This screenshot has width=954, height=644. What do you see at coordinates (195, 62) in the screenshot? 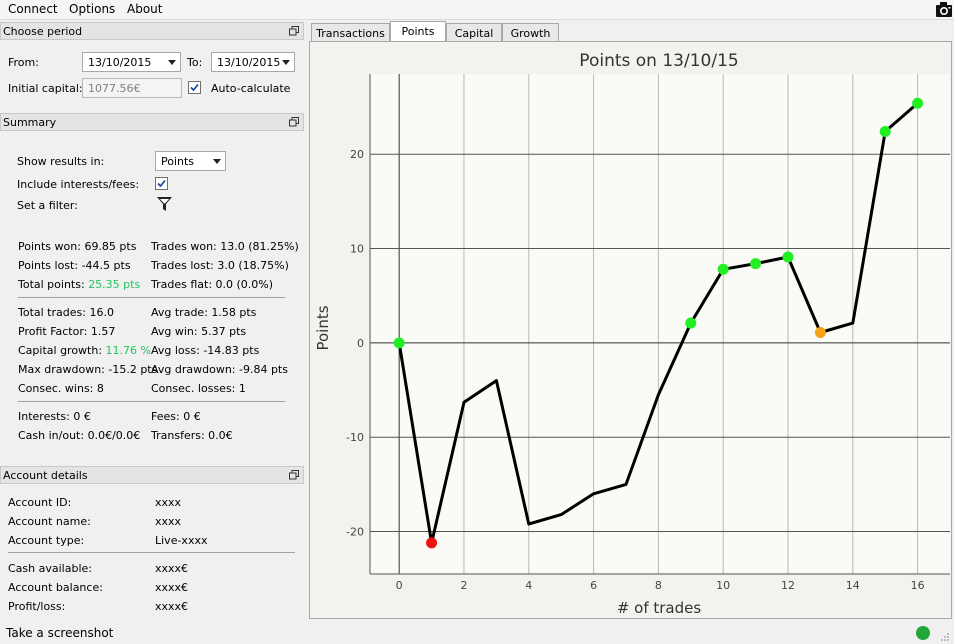
I see `to-label: To:` at bounding box center [195, 62].